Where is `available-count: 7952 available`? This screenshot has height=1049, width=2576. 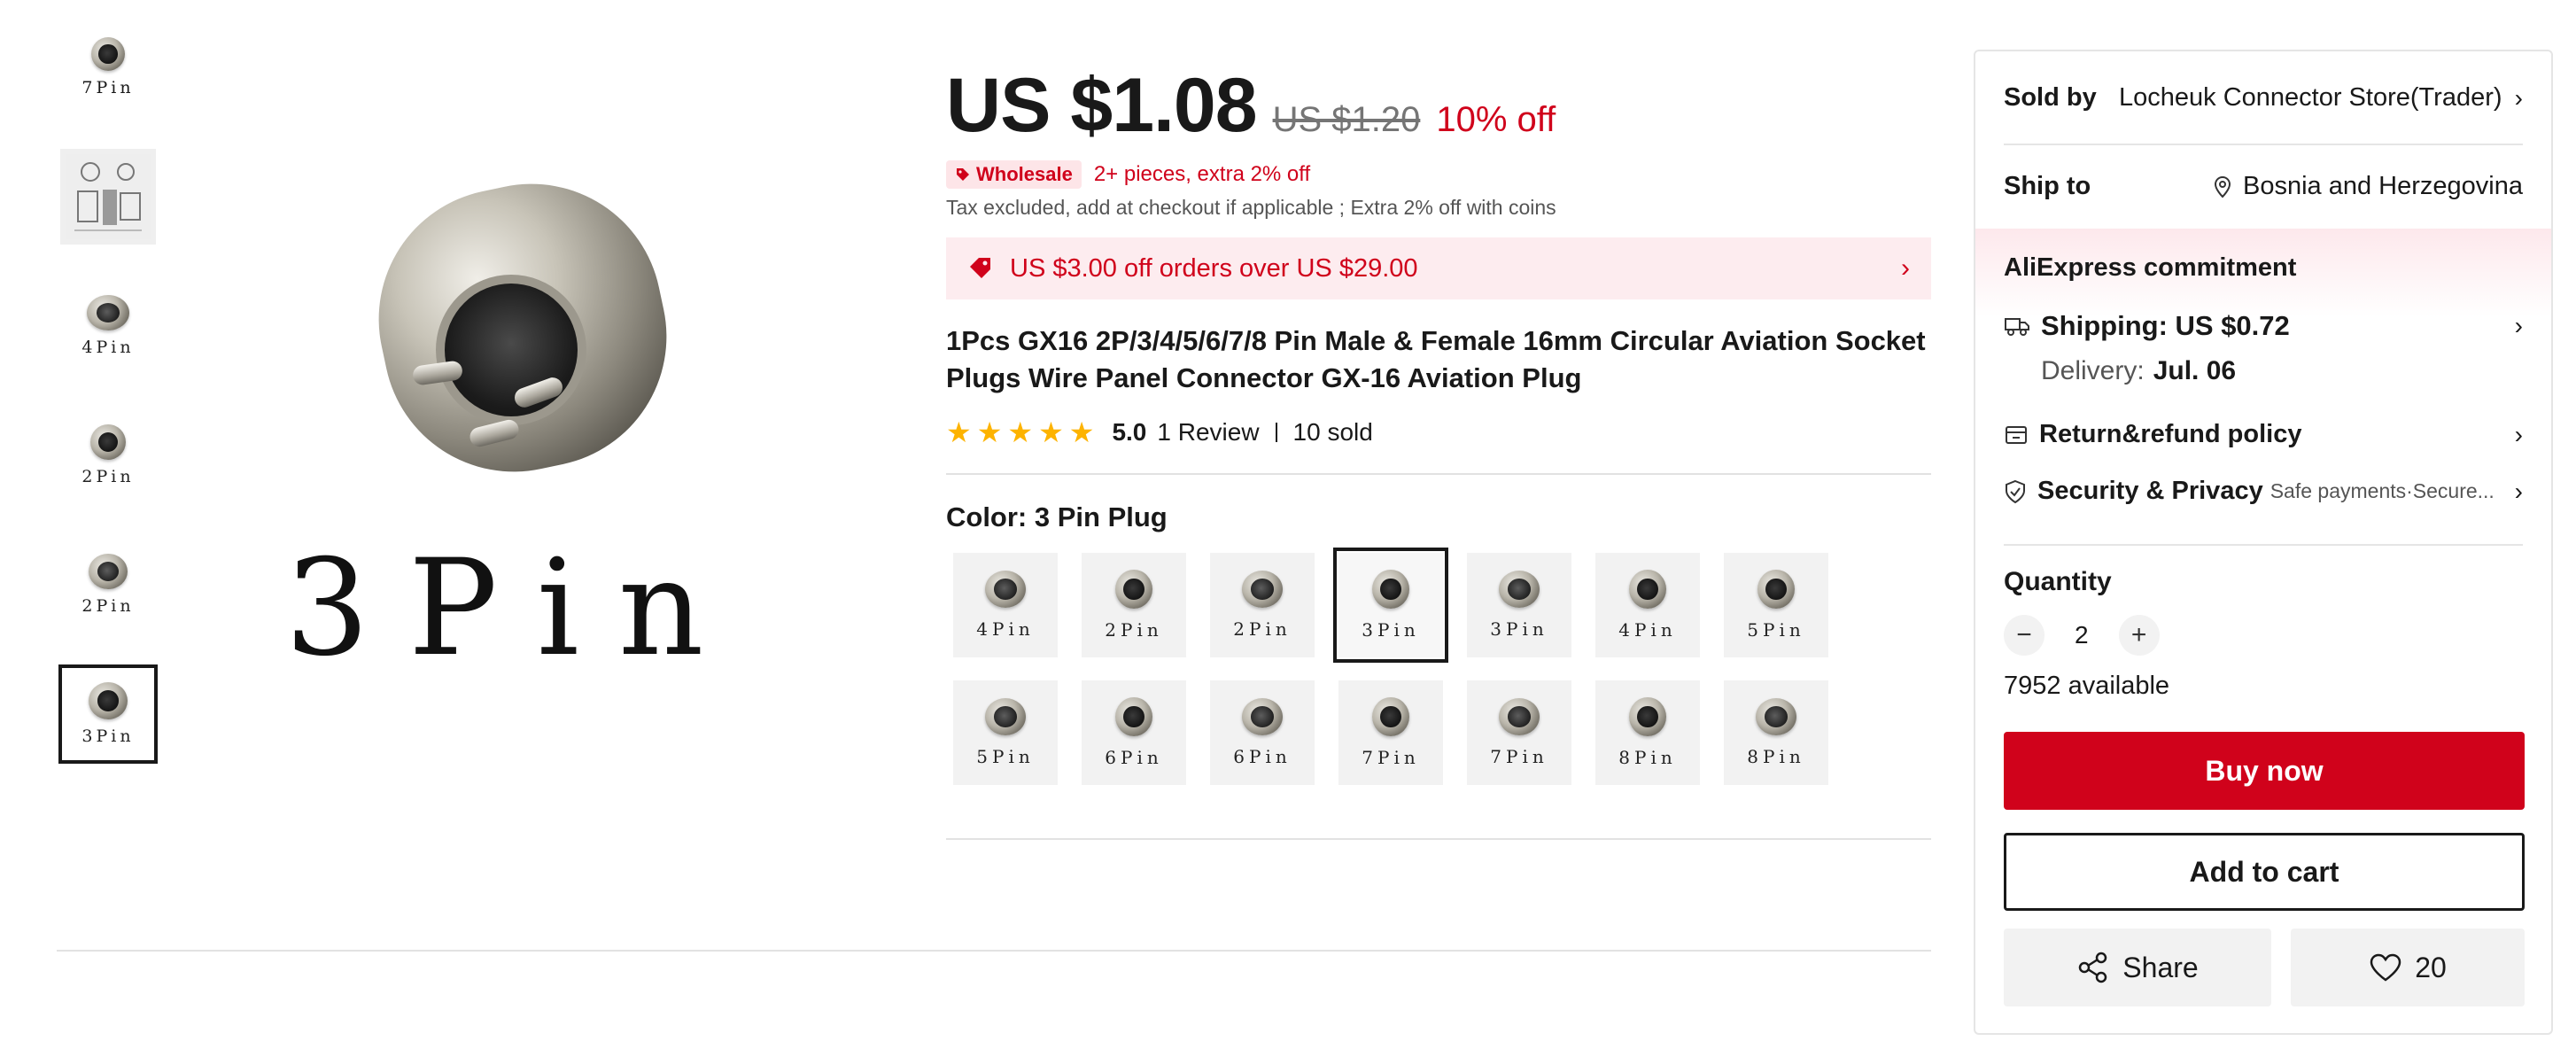
available-count: 7952 available is located at coordinates (2087, 686).